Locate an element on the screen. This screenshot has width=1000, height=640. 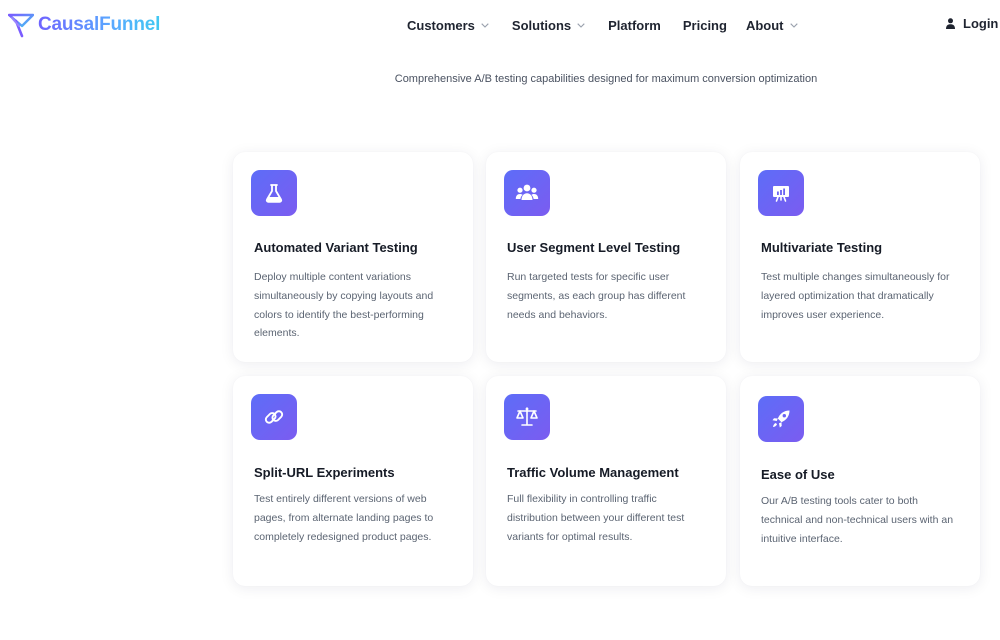
feature-title: User Segment Level Testing is located at coordinates (594, 247).